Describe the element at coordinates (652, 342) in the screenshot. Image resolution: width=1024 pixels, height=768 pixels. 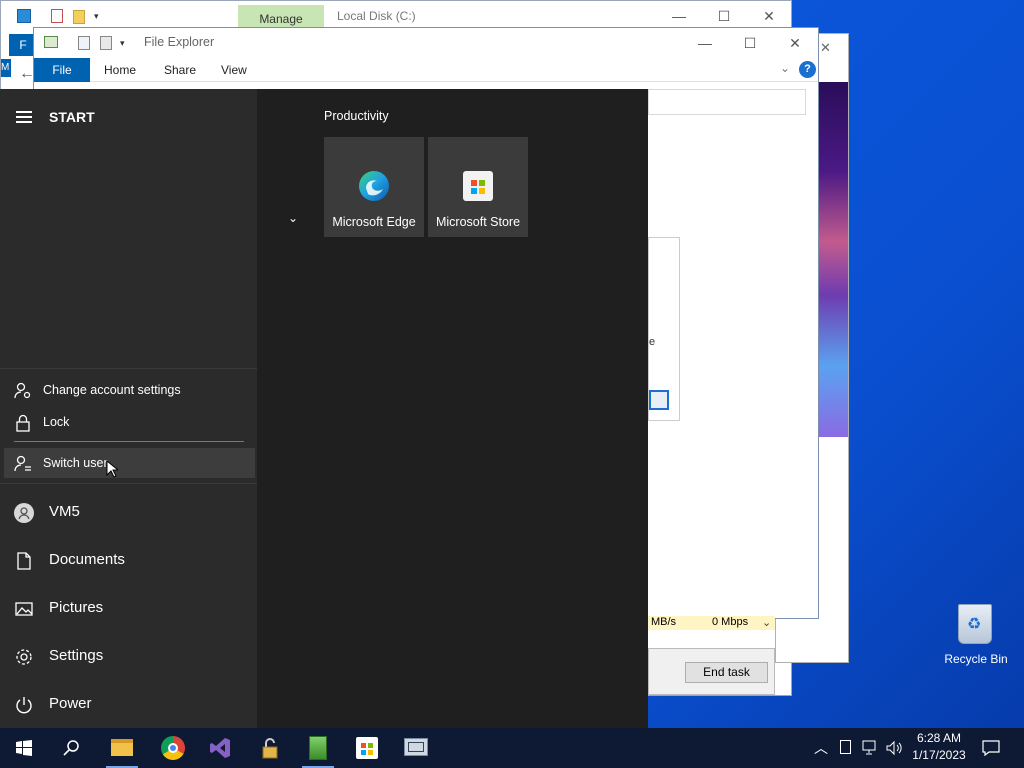
I see `dialog-partial-text: e` at that location.